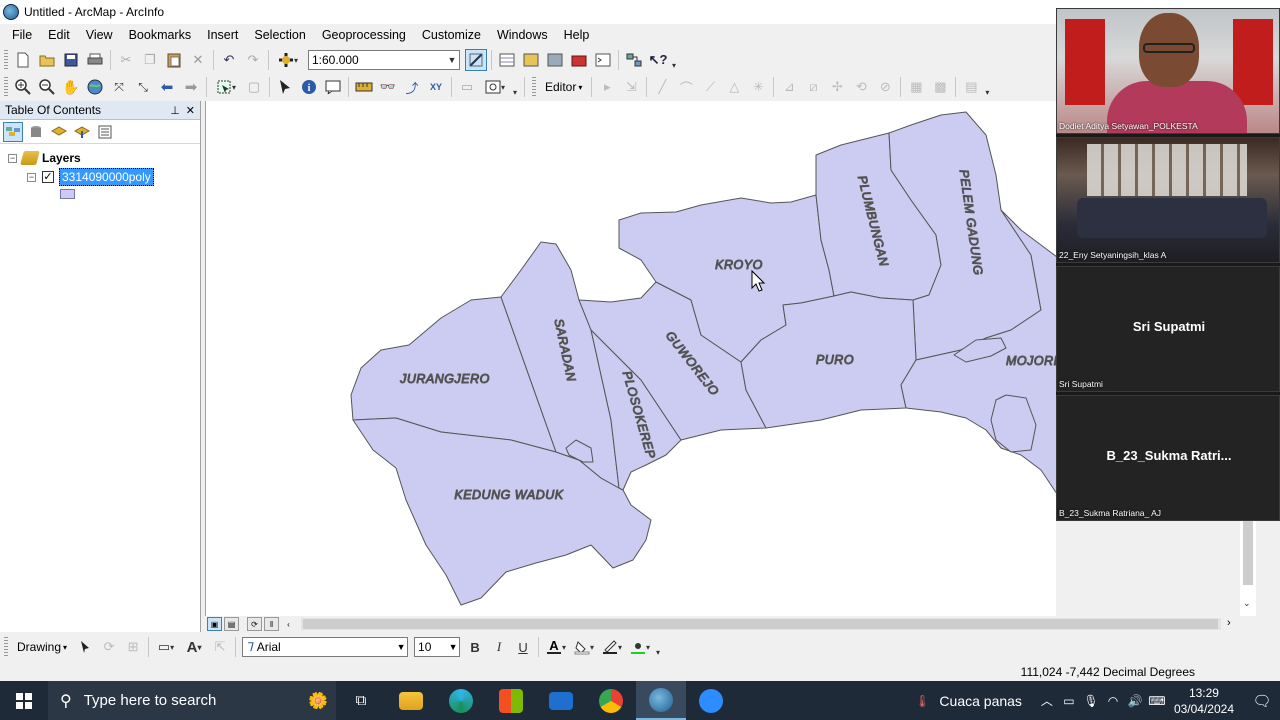 The image size is (1280, 720). Describe the element at coordinates (971, 87) in the screenshot. I see `editor-options-icon: ▤` at that location.